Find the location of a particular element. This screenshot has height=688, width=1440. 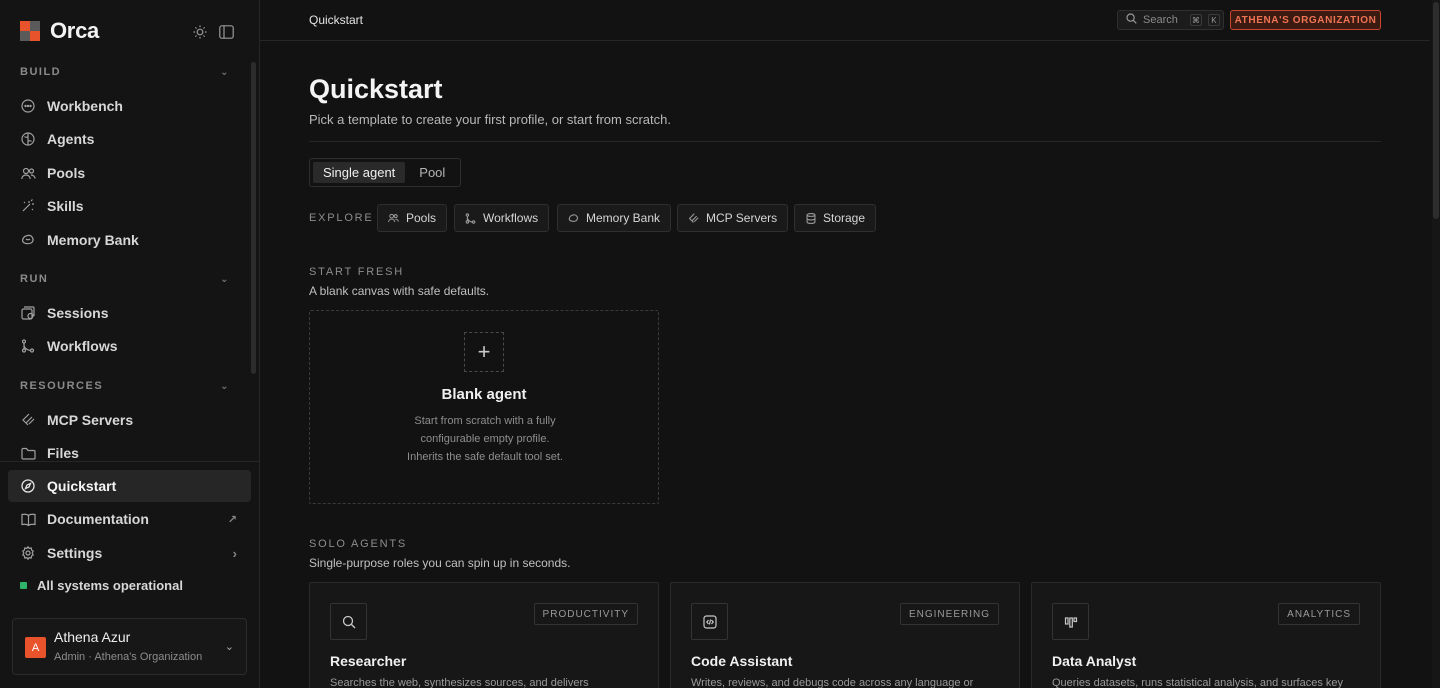

chip-label: Workflows is located at coordinates (511, 218).